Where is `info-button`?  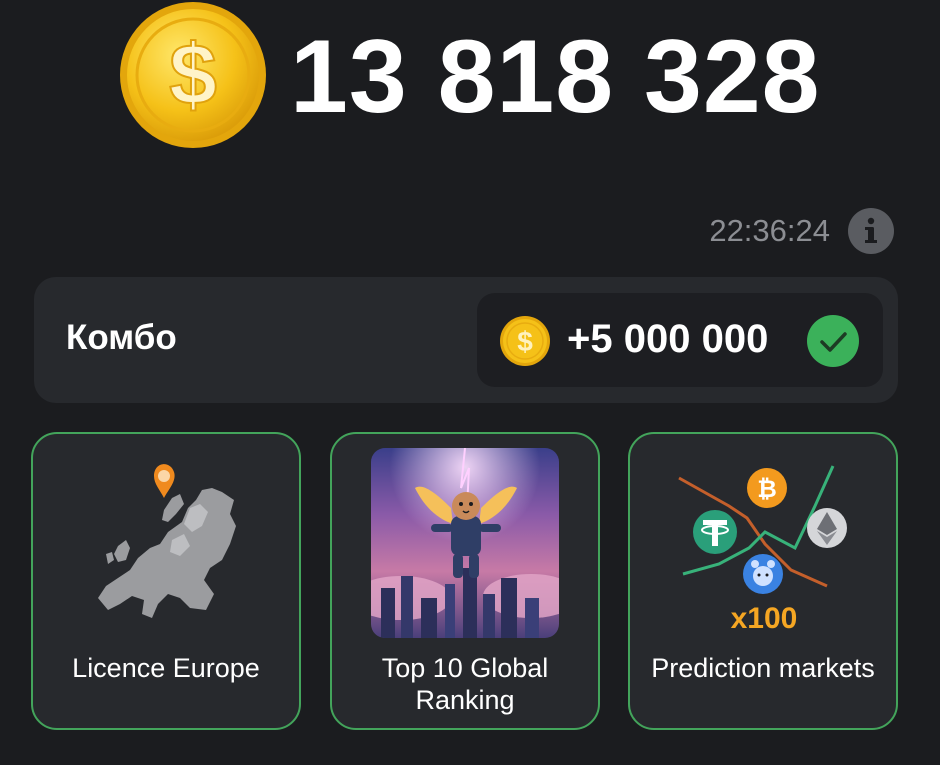 info-button is located at coordinates (871, 231).